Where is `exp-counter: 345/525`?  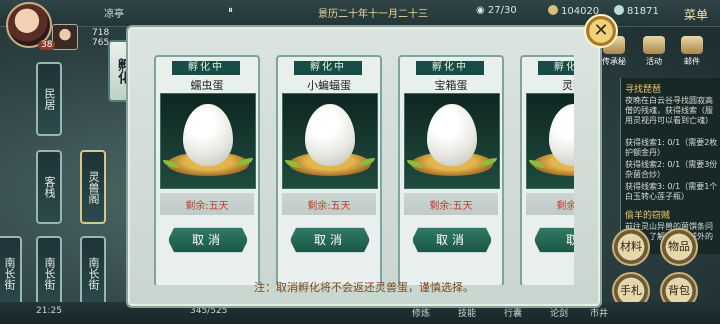
exp-counter: 345/525 is located at coordinates (209, 311).